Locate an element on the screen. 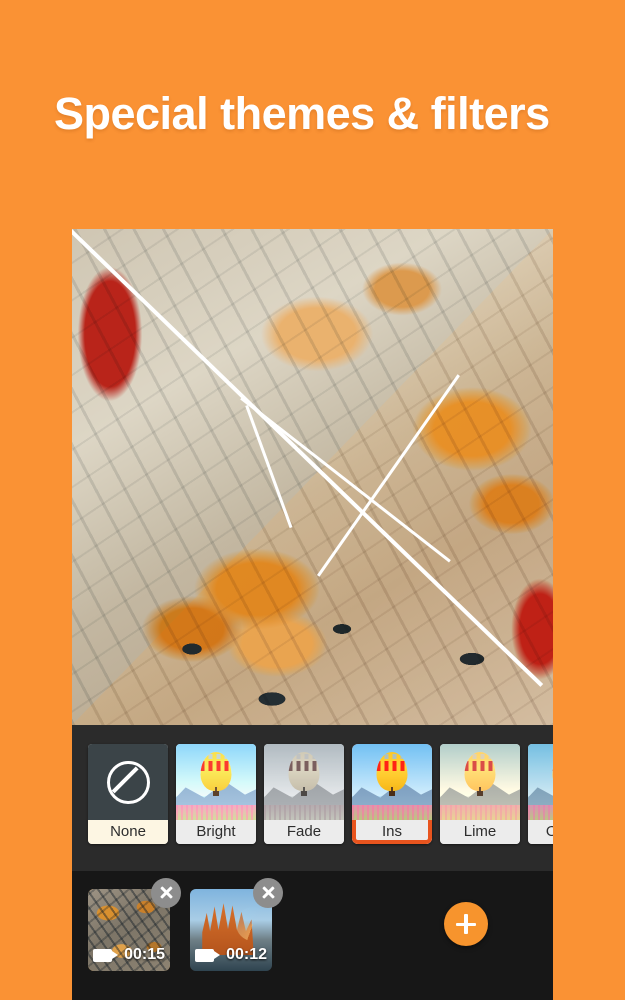 The image size is (625, 1000). filter-tile-fade: Fade is located at coordinates (304, 794).